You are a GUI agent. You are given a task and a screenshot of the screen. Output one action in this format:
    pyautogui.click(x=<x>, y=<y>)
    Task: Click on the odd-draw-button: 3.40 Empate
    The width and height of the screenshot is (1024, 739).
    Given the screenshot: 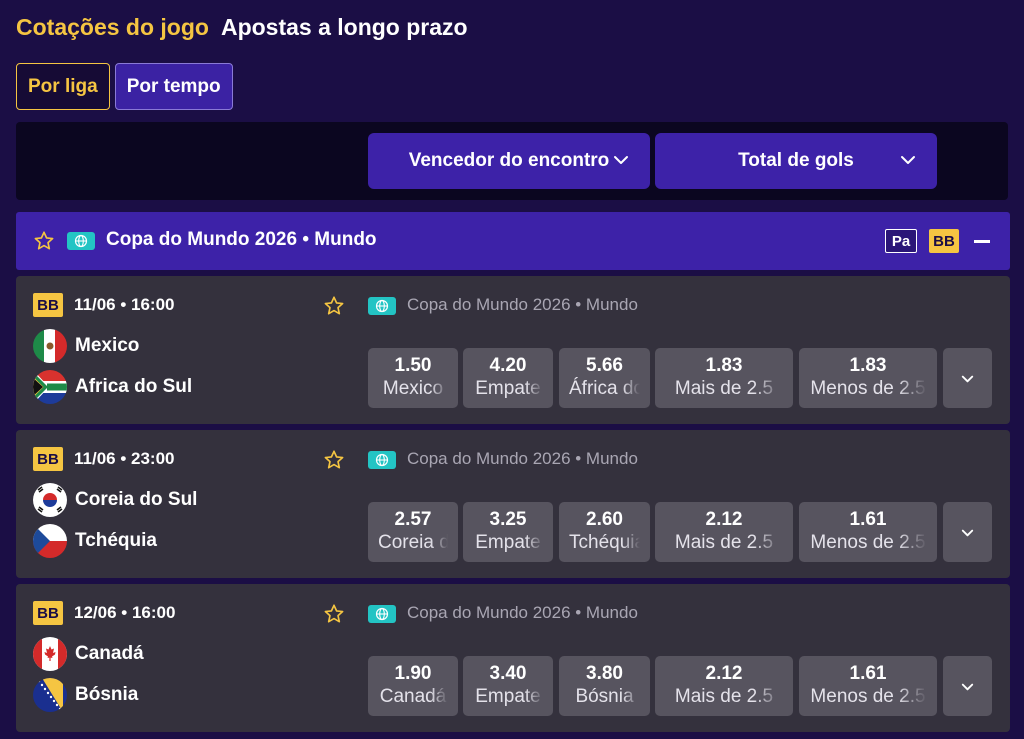 What is the action you would take?
    pyautogui.click(x=508, y=686)
    